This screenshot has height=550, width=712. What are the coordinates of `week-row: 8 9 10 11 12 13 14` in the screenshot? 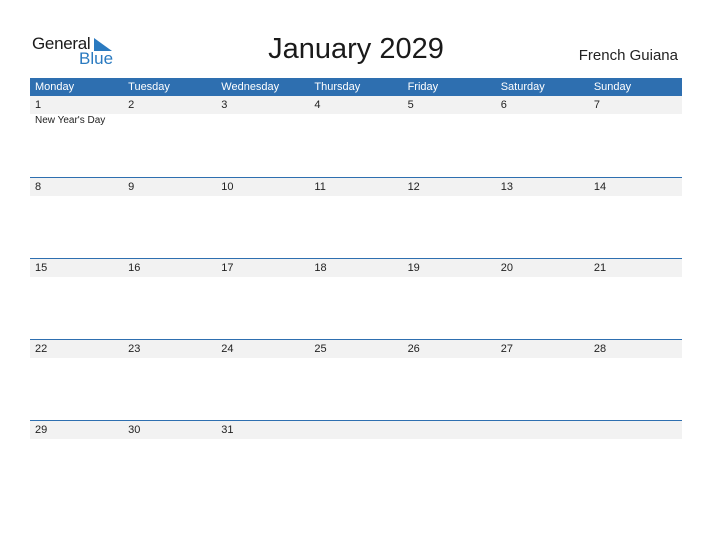 It's located at (356, 217).